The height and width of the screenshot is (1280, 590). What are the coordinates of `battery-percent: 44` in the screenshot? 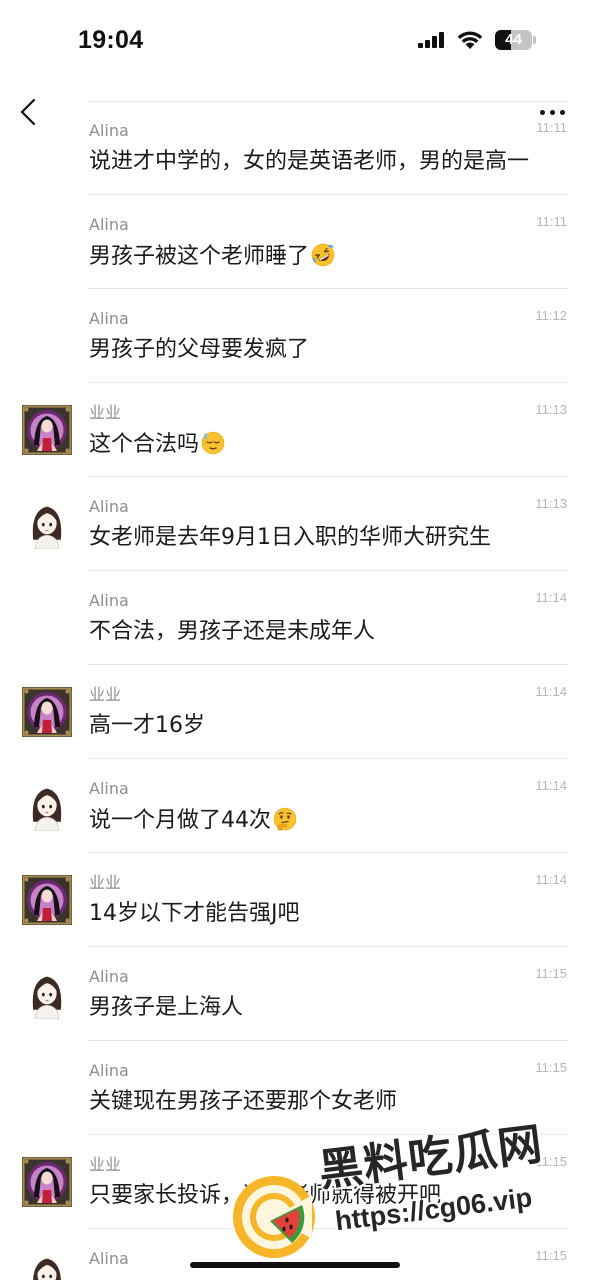 It's located at (513, 39).